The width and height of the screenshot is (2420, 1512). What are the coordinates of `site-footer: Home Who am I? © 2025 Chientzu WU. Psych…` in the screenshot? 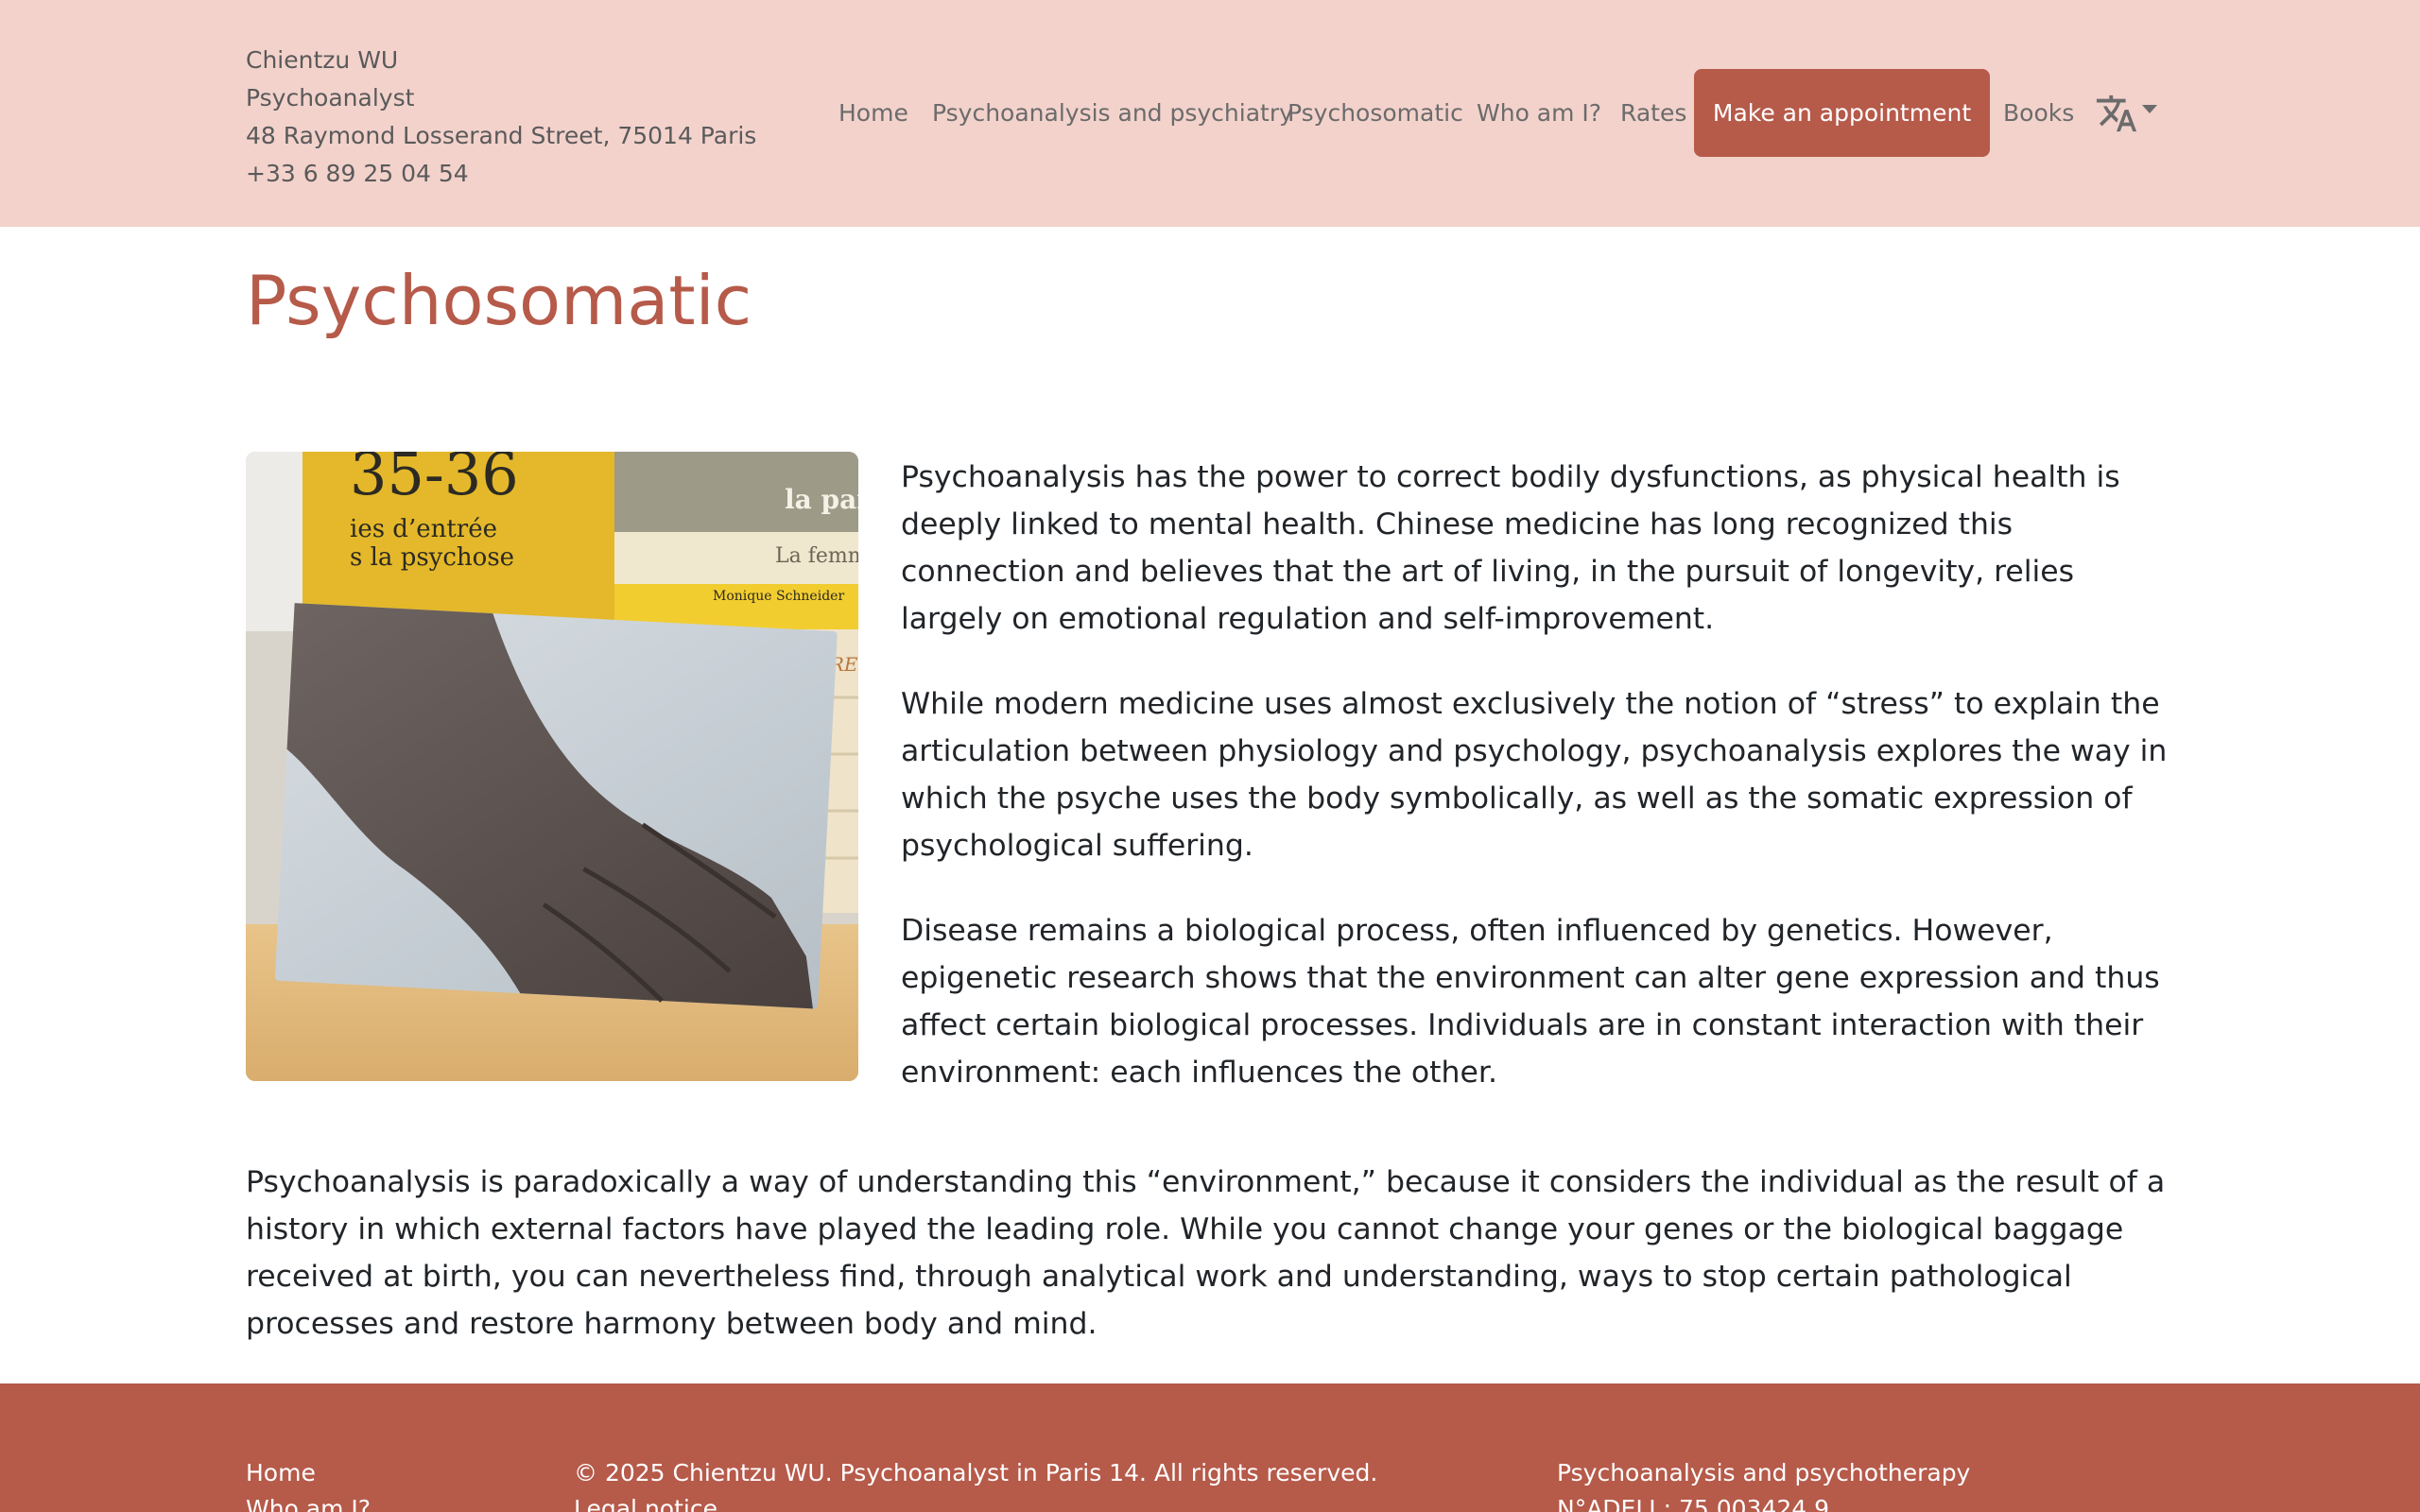 It's located at (1210, 1447).